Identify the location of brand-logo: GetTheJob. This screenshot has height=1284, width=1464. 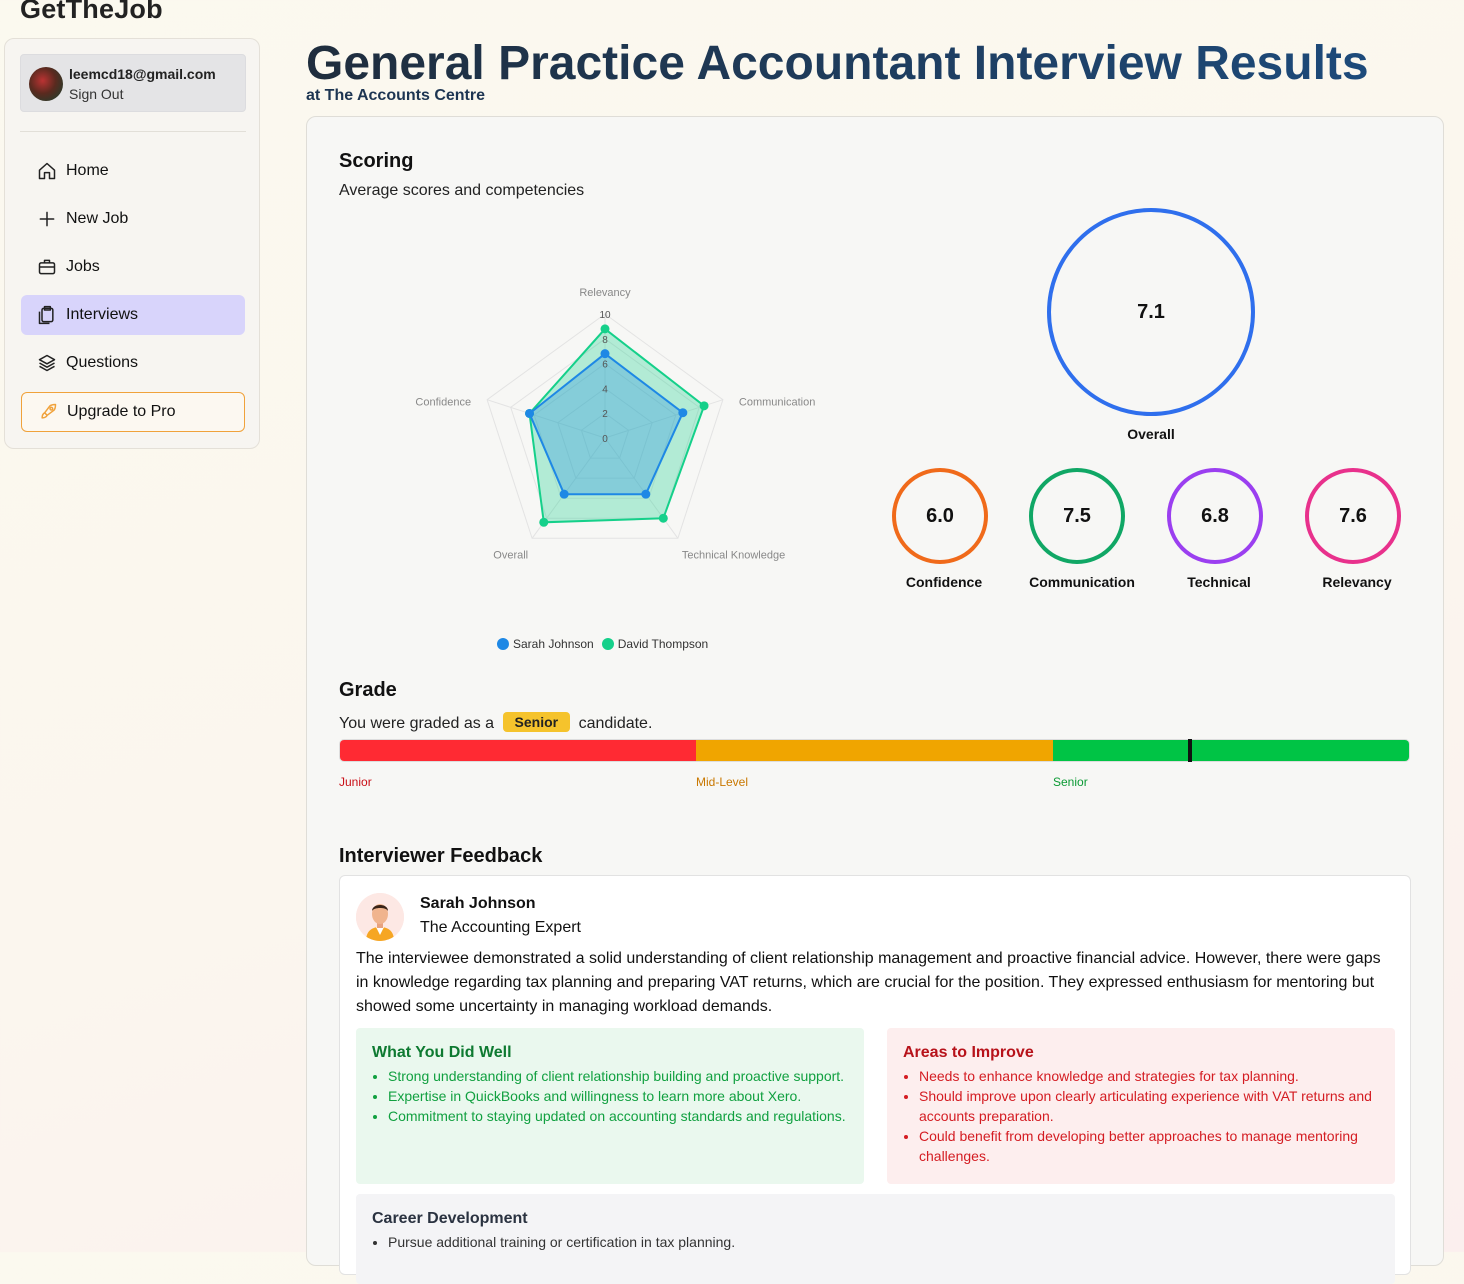
(91, 12).